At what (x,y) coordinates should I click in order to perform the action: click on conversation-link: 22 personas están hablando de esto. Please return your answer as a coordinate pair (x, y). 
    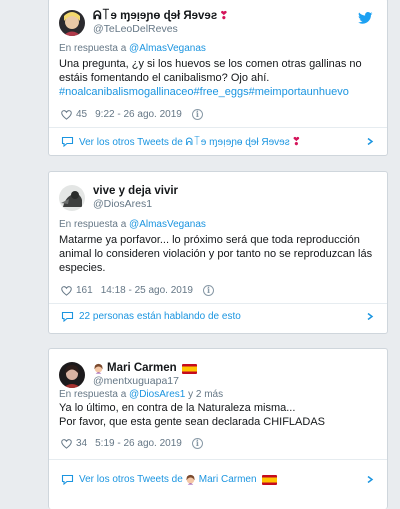
    Looking at the image, I should click on (218, 316).